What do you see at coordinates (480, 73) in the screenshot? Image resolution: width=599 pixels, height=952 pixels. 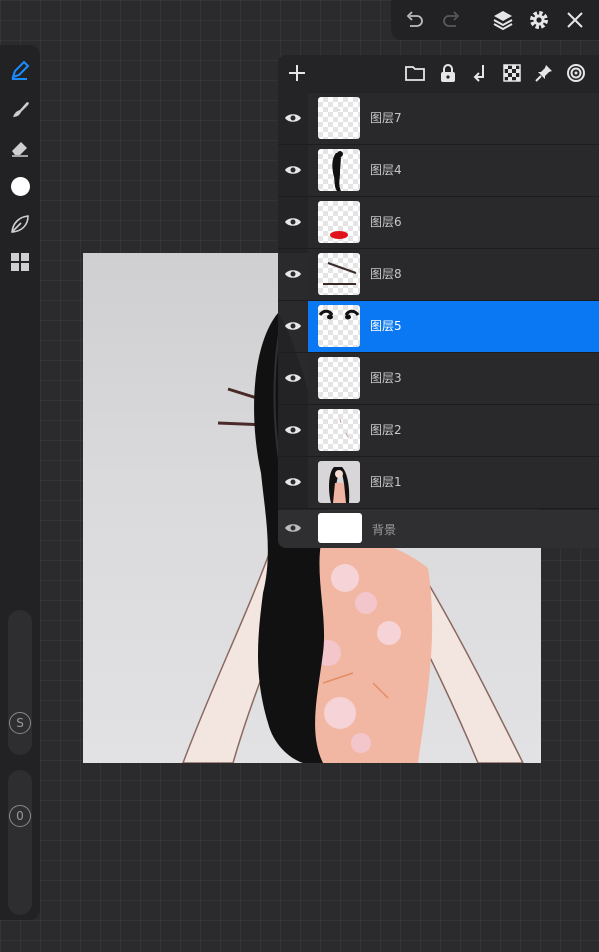 I see `merge-down-icon` at bounding box center [480, 73].